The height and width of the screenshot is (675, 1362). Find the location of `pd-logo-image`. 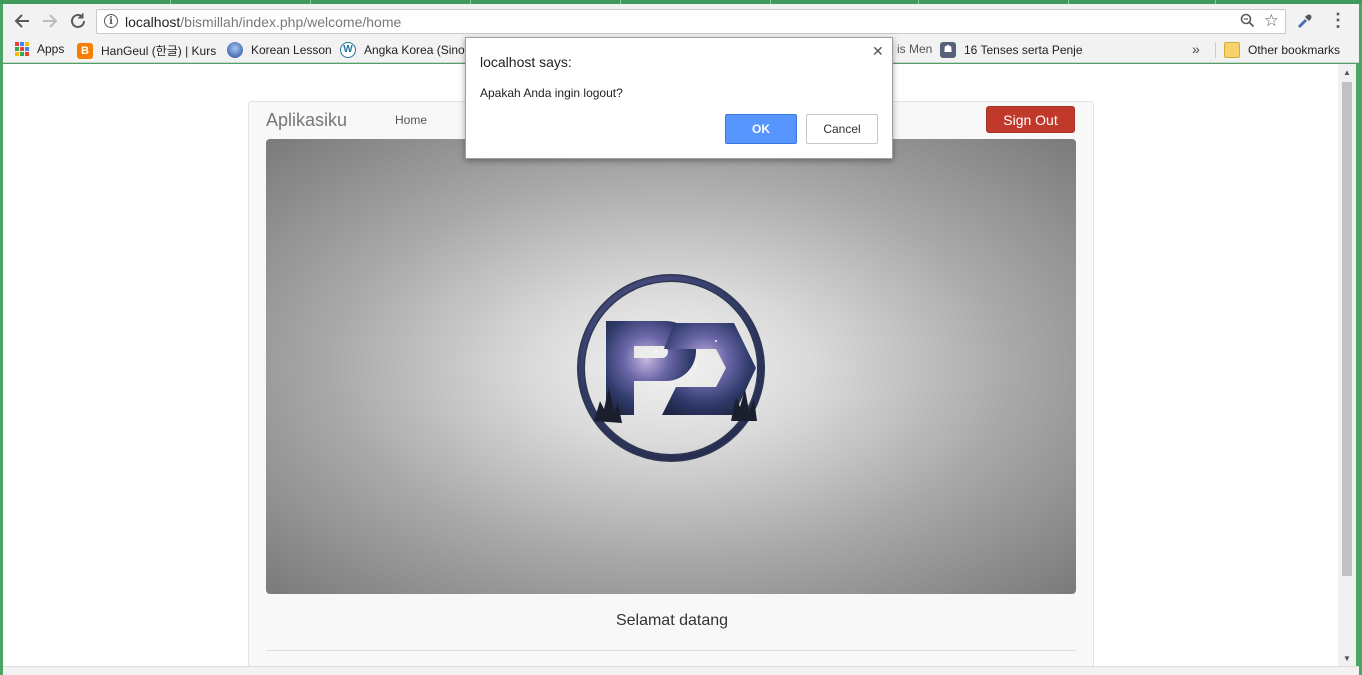

pd-logo-image is located at coordinates (671, 368).